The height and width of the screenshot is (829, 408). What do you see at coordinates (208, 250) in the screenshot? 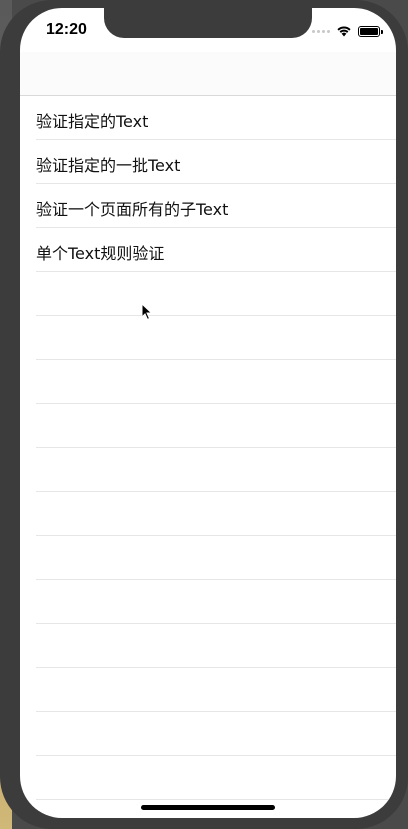
I see `table-row-single-text-rule: 单个Text规则验证` at bounding box center [208, 250].